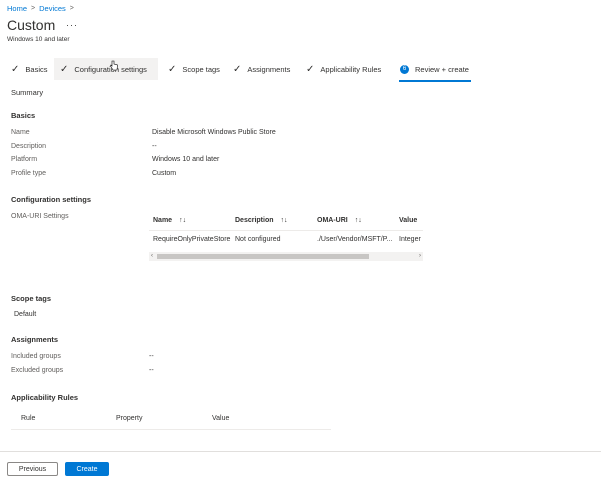 This screenshot has width=601, height=480. I want to click on tab-basics: ✓ Basics, so click(29, 69).